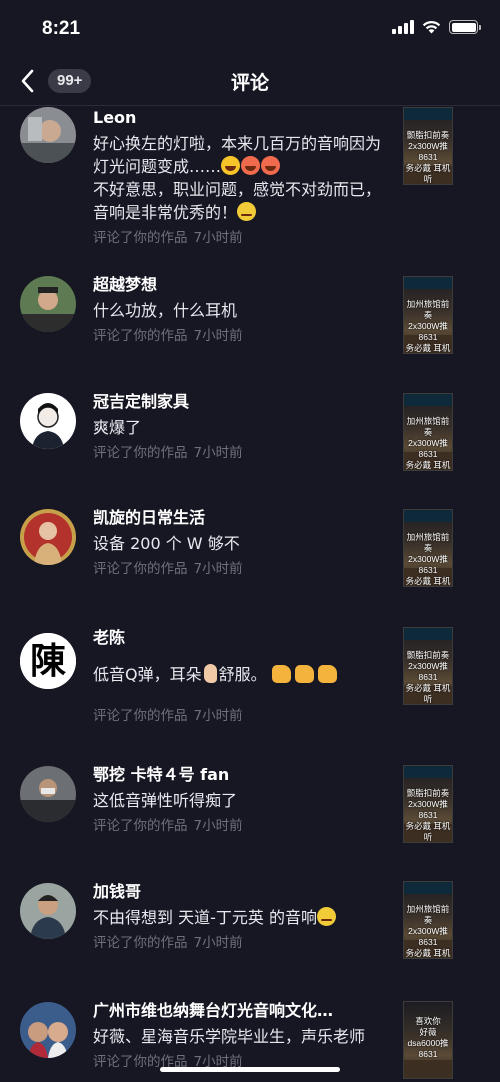 Image resolution: width=500 pixels, height=1082 pixels. I want to click on username: 冠吉定制家具, so click(243, 402).